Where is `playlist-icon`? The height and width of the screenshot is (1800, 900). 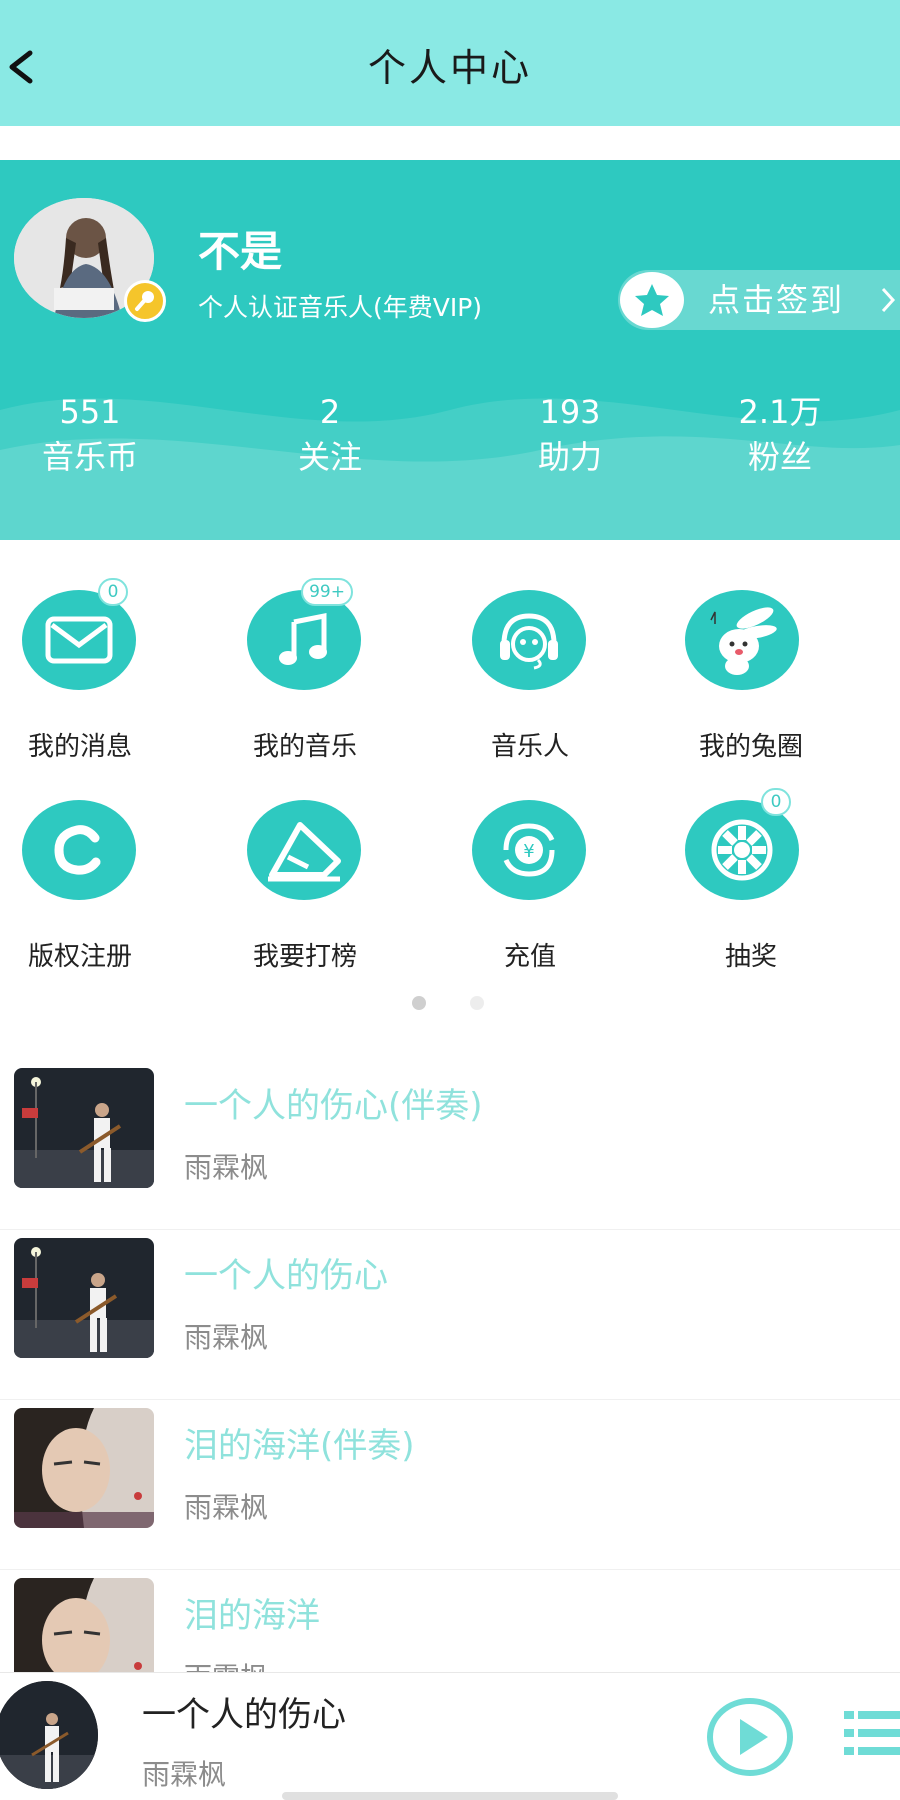
playlist-icon is located at coordinates (872, 1733).